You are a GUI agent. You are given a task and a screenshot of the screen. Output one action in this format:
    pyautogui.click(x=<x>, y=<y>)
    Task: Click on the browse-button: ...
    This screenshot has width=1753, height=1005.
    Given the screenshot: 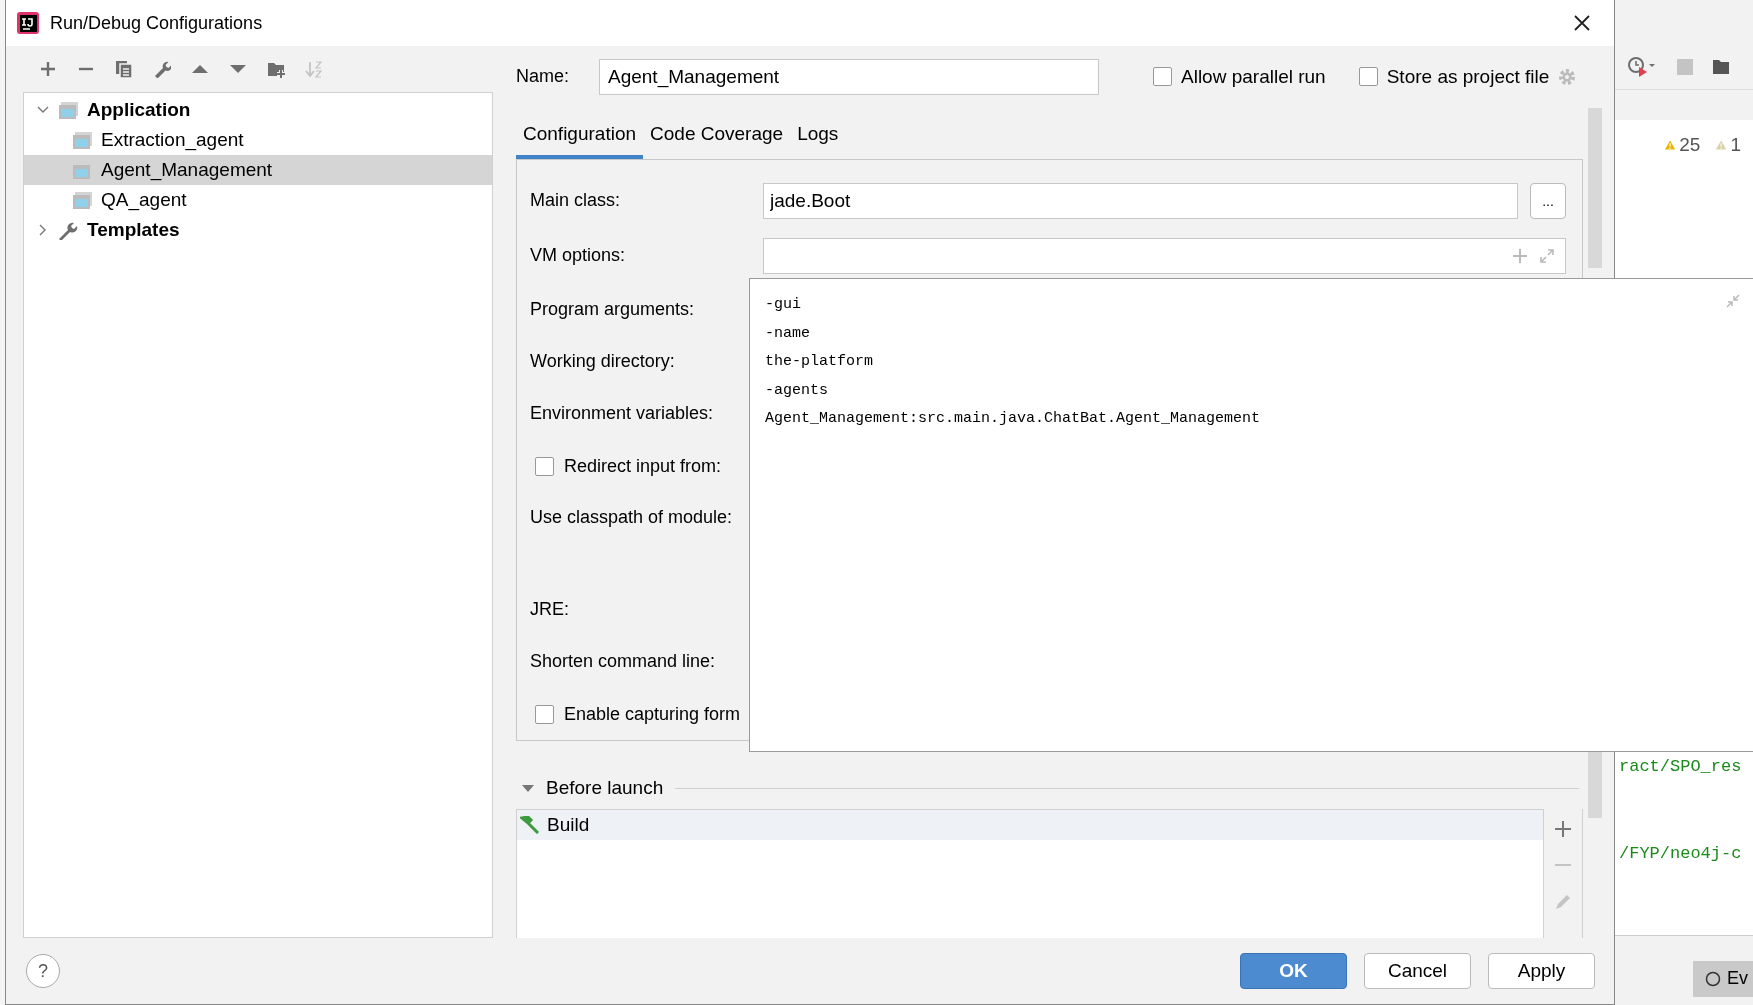 What is the action you would take?
    pyautogui.click(x=1548, y=200)
    